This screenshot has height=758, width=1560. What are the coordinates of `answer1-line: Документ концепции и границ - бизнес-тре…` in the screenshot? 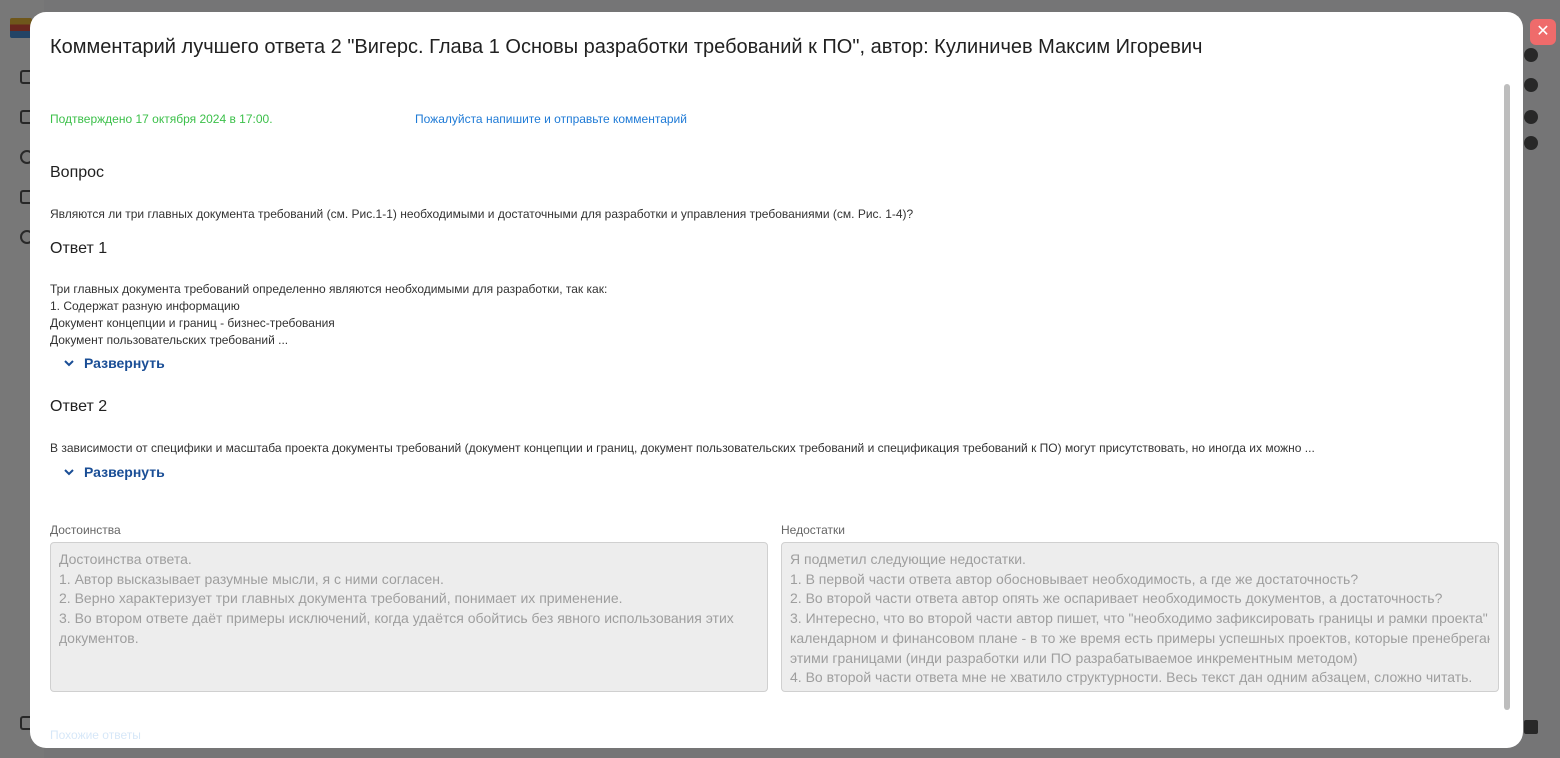 It's located at (192, 323).